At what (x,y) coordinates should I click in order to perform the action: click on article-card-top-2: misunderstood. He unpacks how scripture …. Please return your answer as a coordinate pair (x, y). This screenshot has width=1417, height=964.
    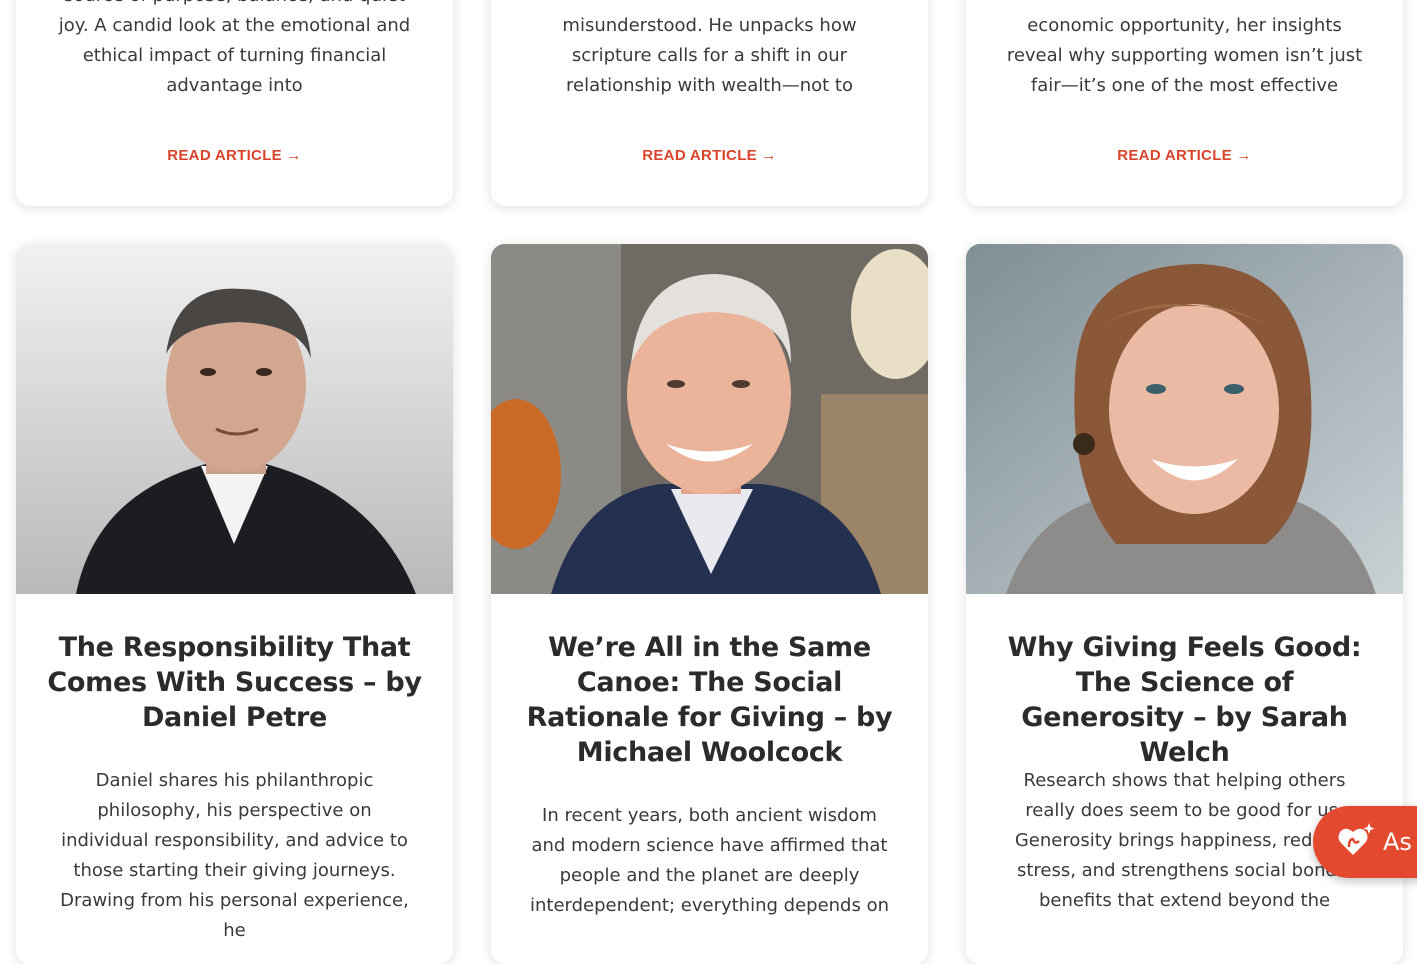
    Looking at the image, I should click on (709, 103).